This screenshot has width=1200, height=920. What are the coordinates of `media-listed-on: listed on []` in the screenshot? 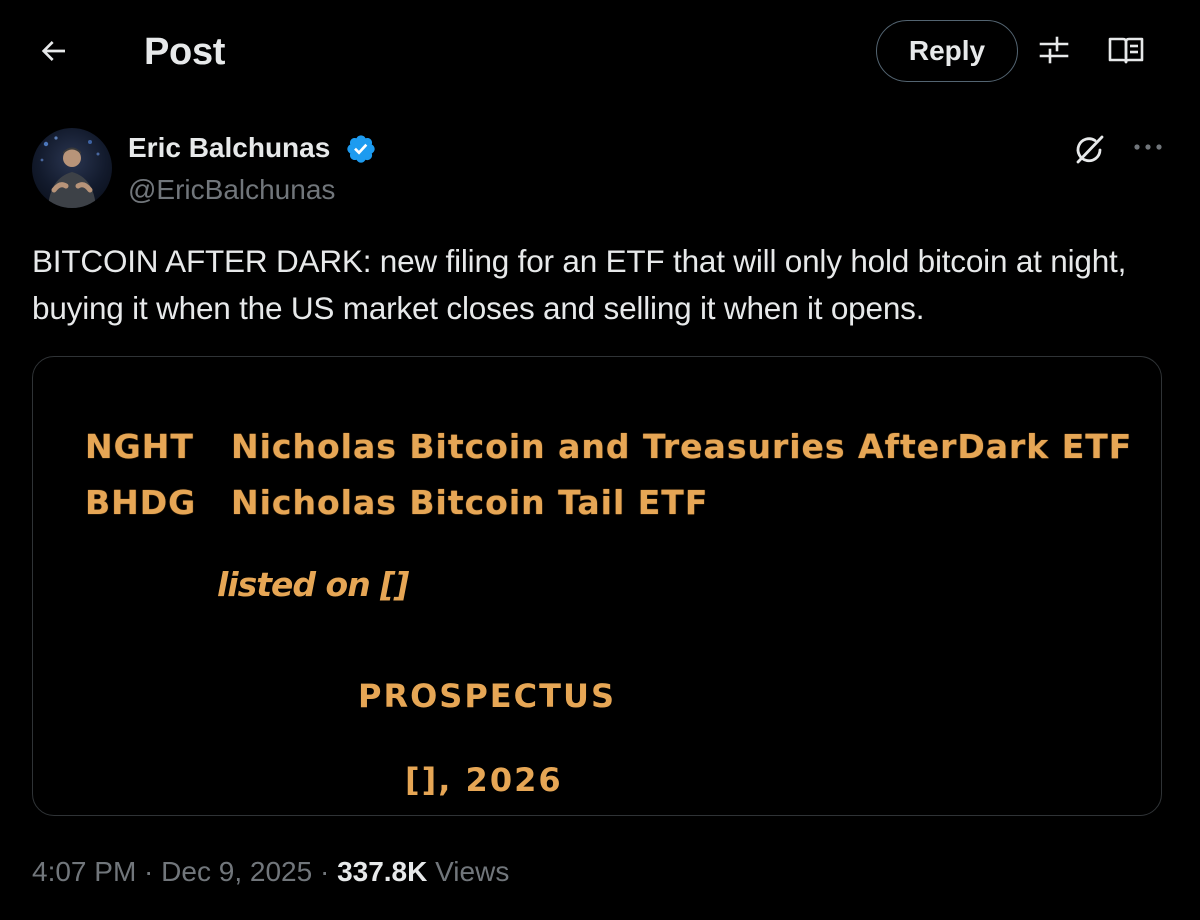 It's located at (313, 584).